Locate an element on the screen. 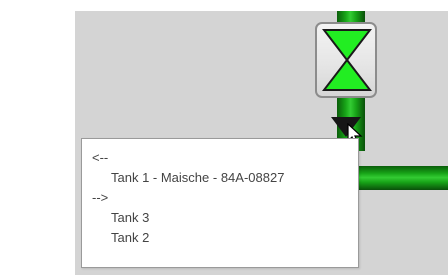 The image size is (448, 275). downstream-tank: Tank 2 is located at coordinates (130, 237).